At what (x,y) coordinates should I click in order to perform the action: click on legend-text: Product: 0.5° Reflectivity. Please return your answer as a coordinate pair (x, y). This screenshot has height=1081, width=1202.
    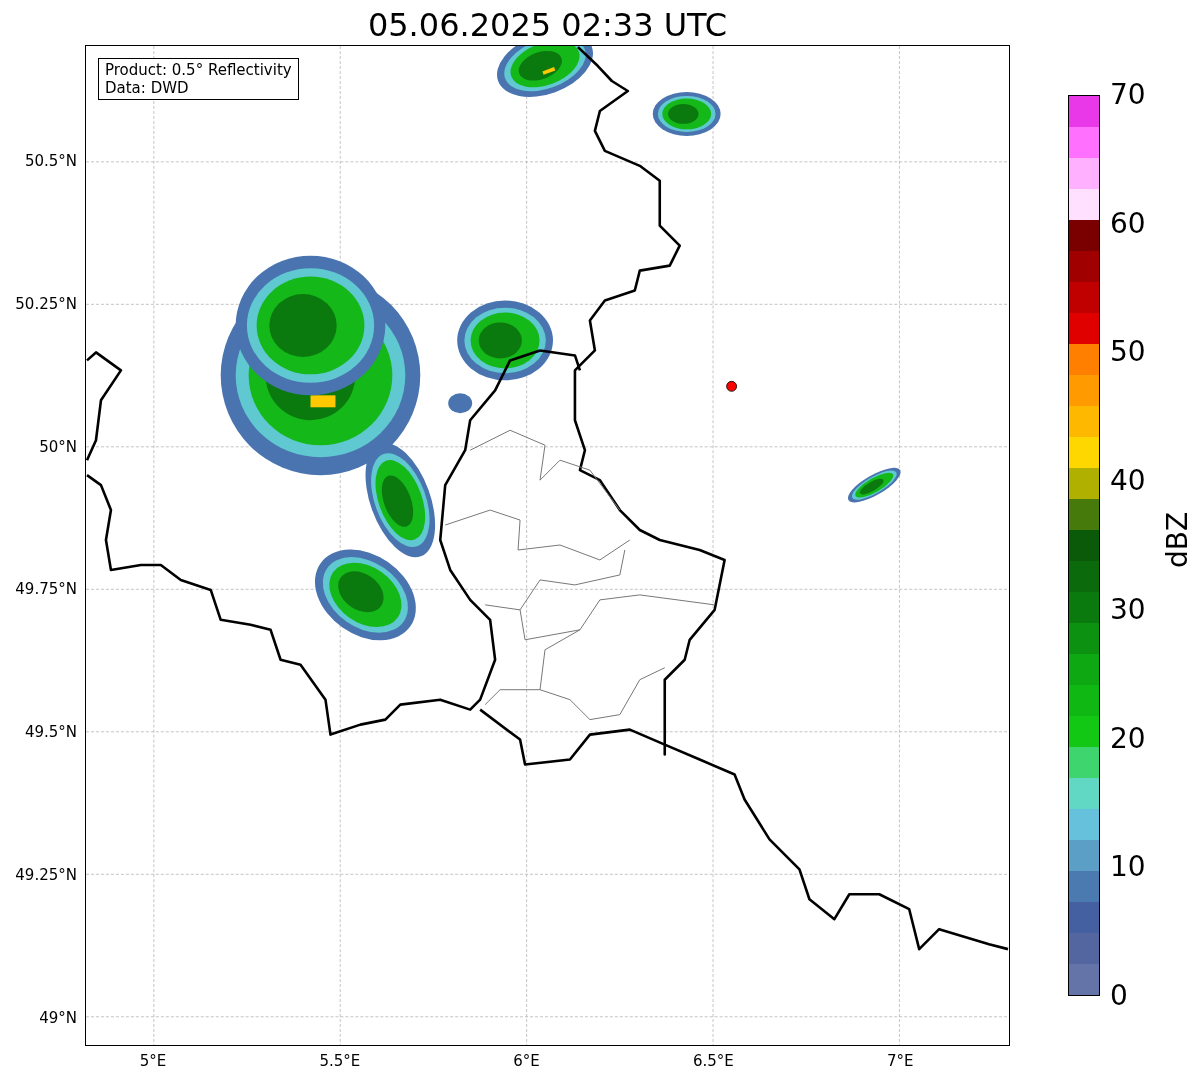
    Looking at the image, I should click on (198, 70).